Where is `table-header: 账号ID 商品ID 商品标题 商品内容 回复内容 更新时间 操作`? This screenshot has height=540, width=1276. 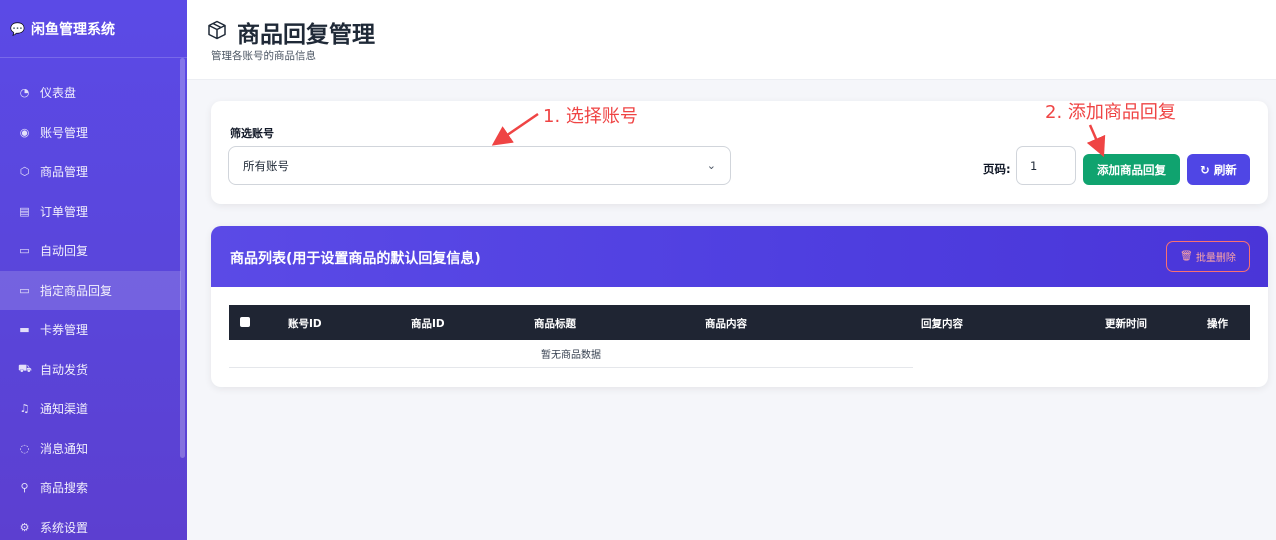
table-header: 账号ID 商品ID 商品标题 商品内容 回复内容 更新时间 操作 is located at coordinates (739, 322).